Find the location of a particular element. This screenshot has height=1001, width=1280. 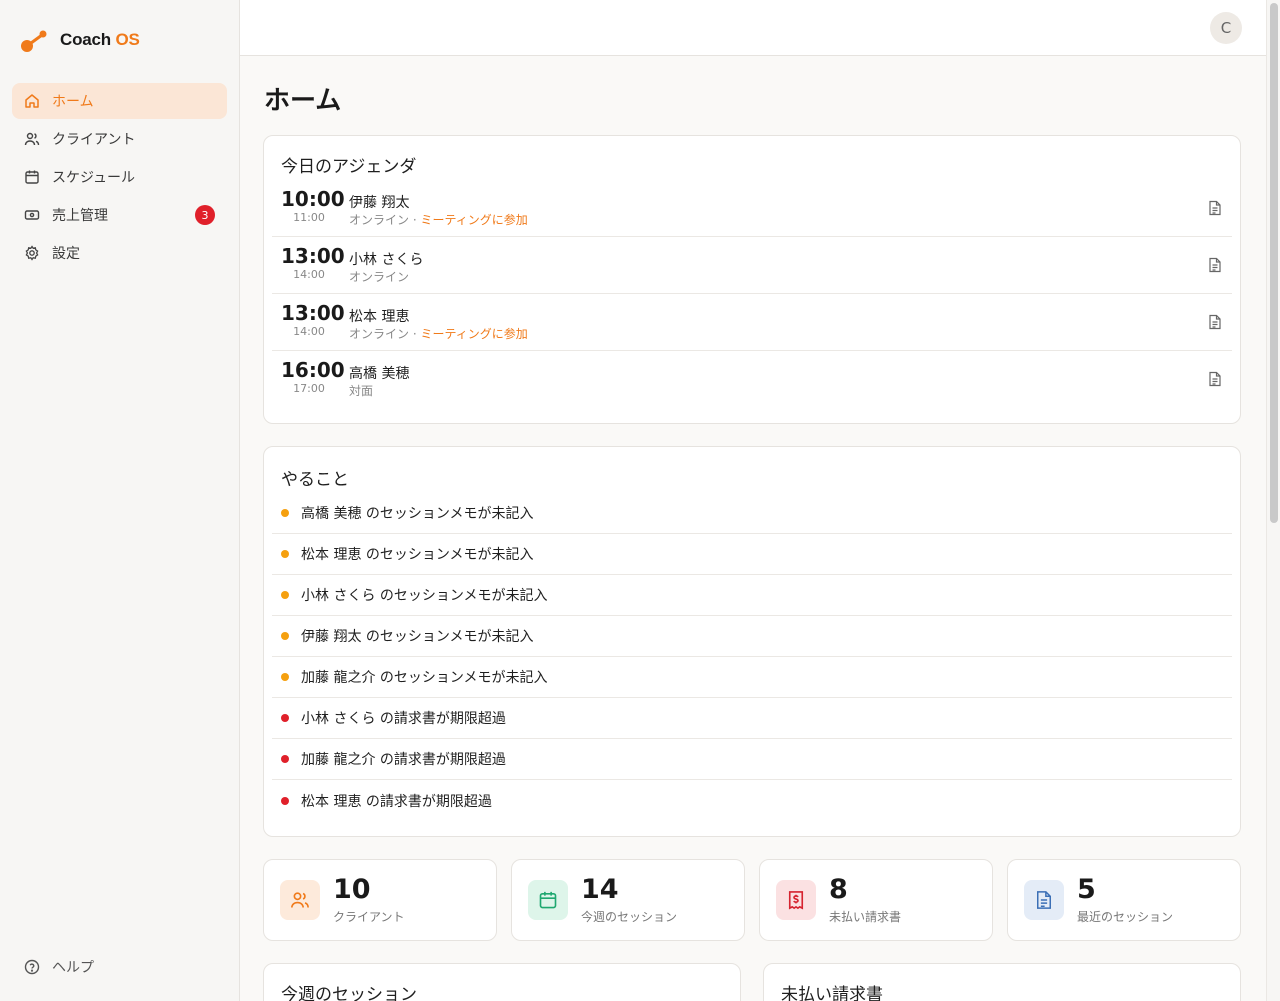

brand-logo: Coach OS is located at coordinates (80, 40).